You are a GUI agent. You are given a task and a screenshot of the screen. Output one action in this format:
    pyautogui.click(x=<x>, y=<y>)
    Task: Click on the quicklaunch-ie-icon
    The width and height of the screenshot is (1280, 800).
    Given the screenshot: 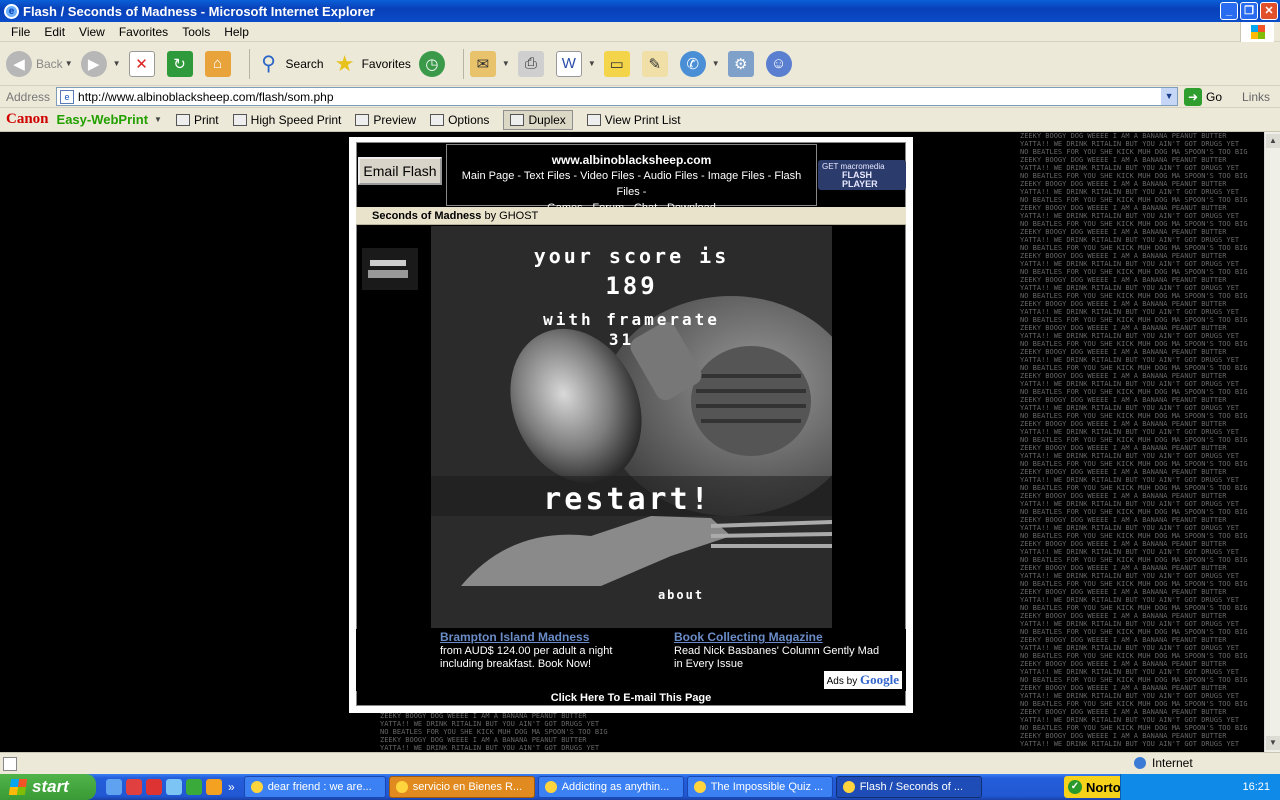 What is the action you would take?
    pyautogui.click(x=114, y=787)
    